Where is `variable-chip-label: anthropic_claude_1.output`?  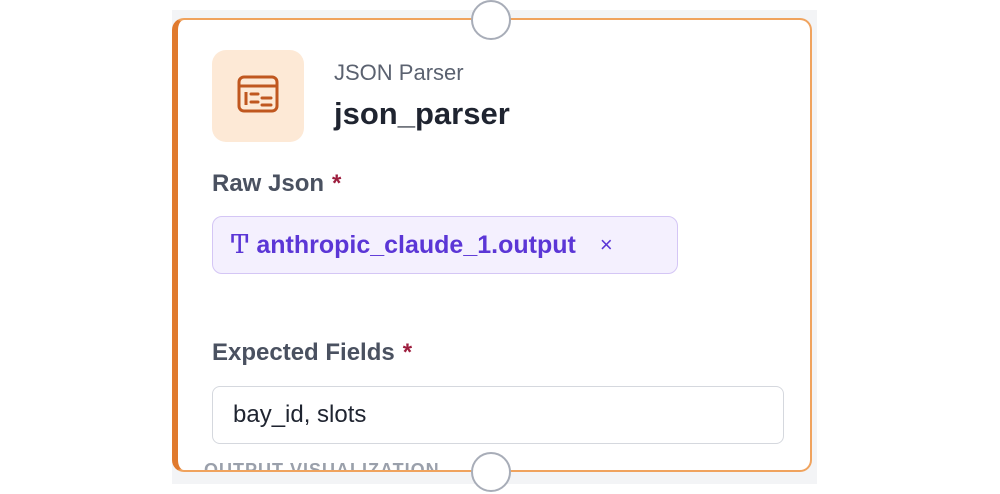 variable-chip-label: anthropic_claude_1.output is located at coordinates (416, 244).